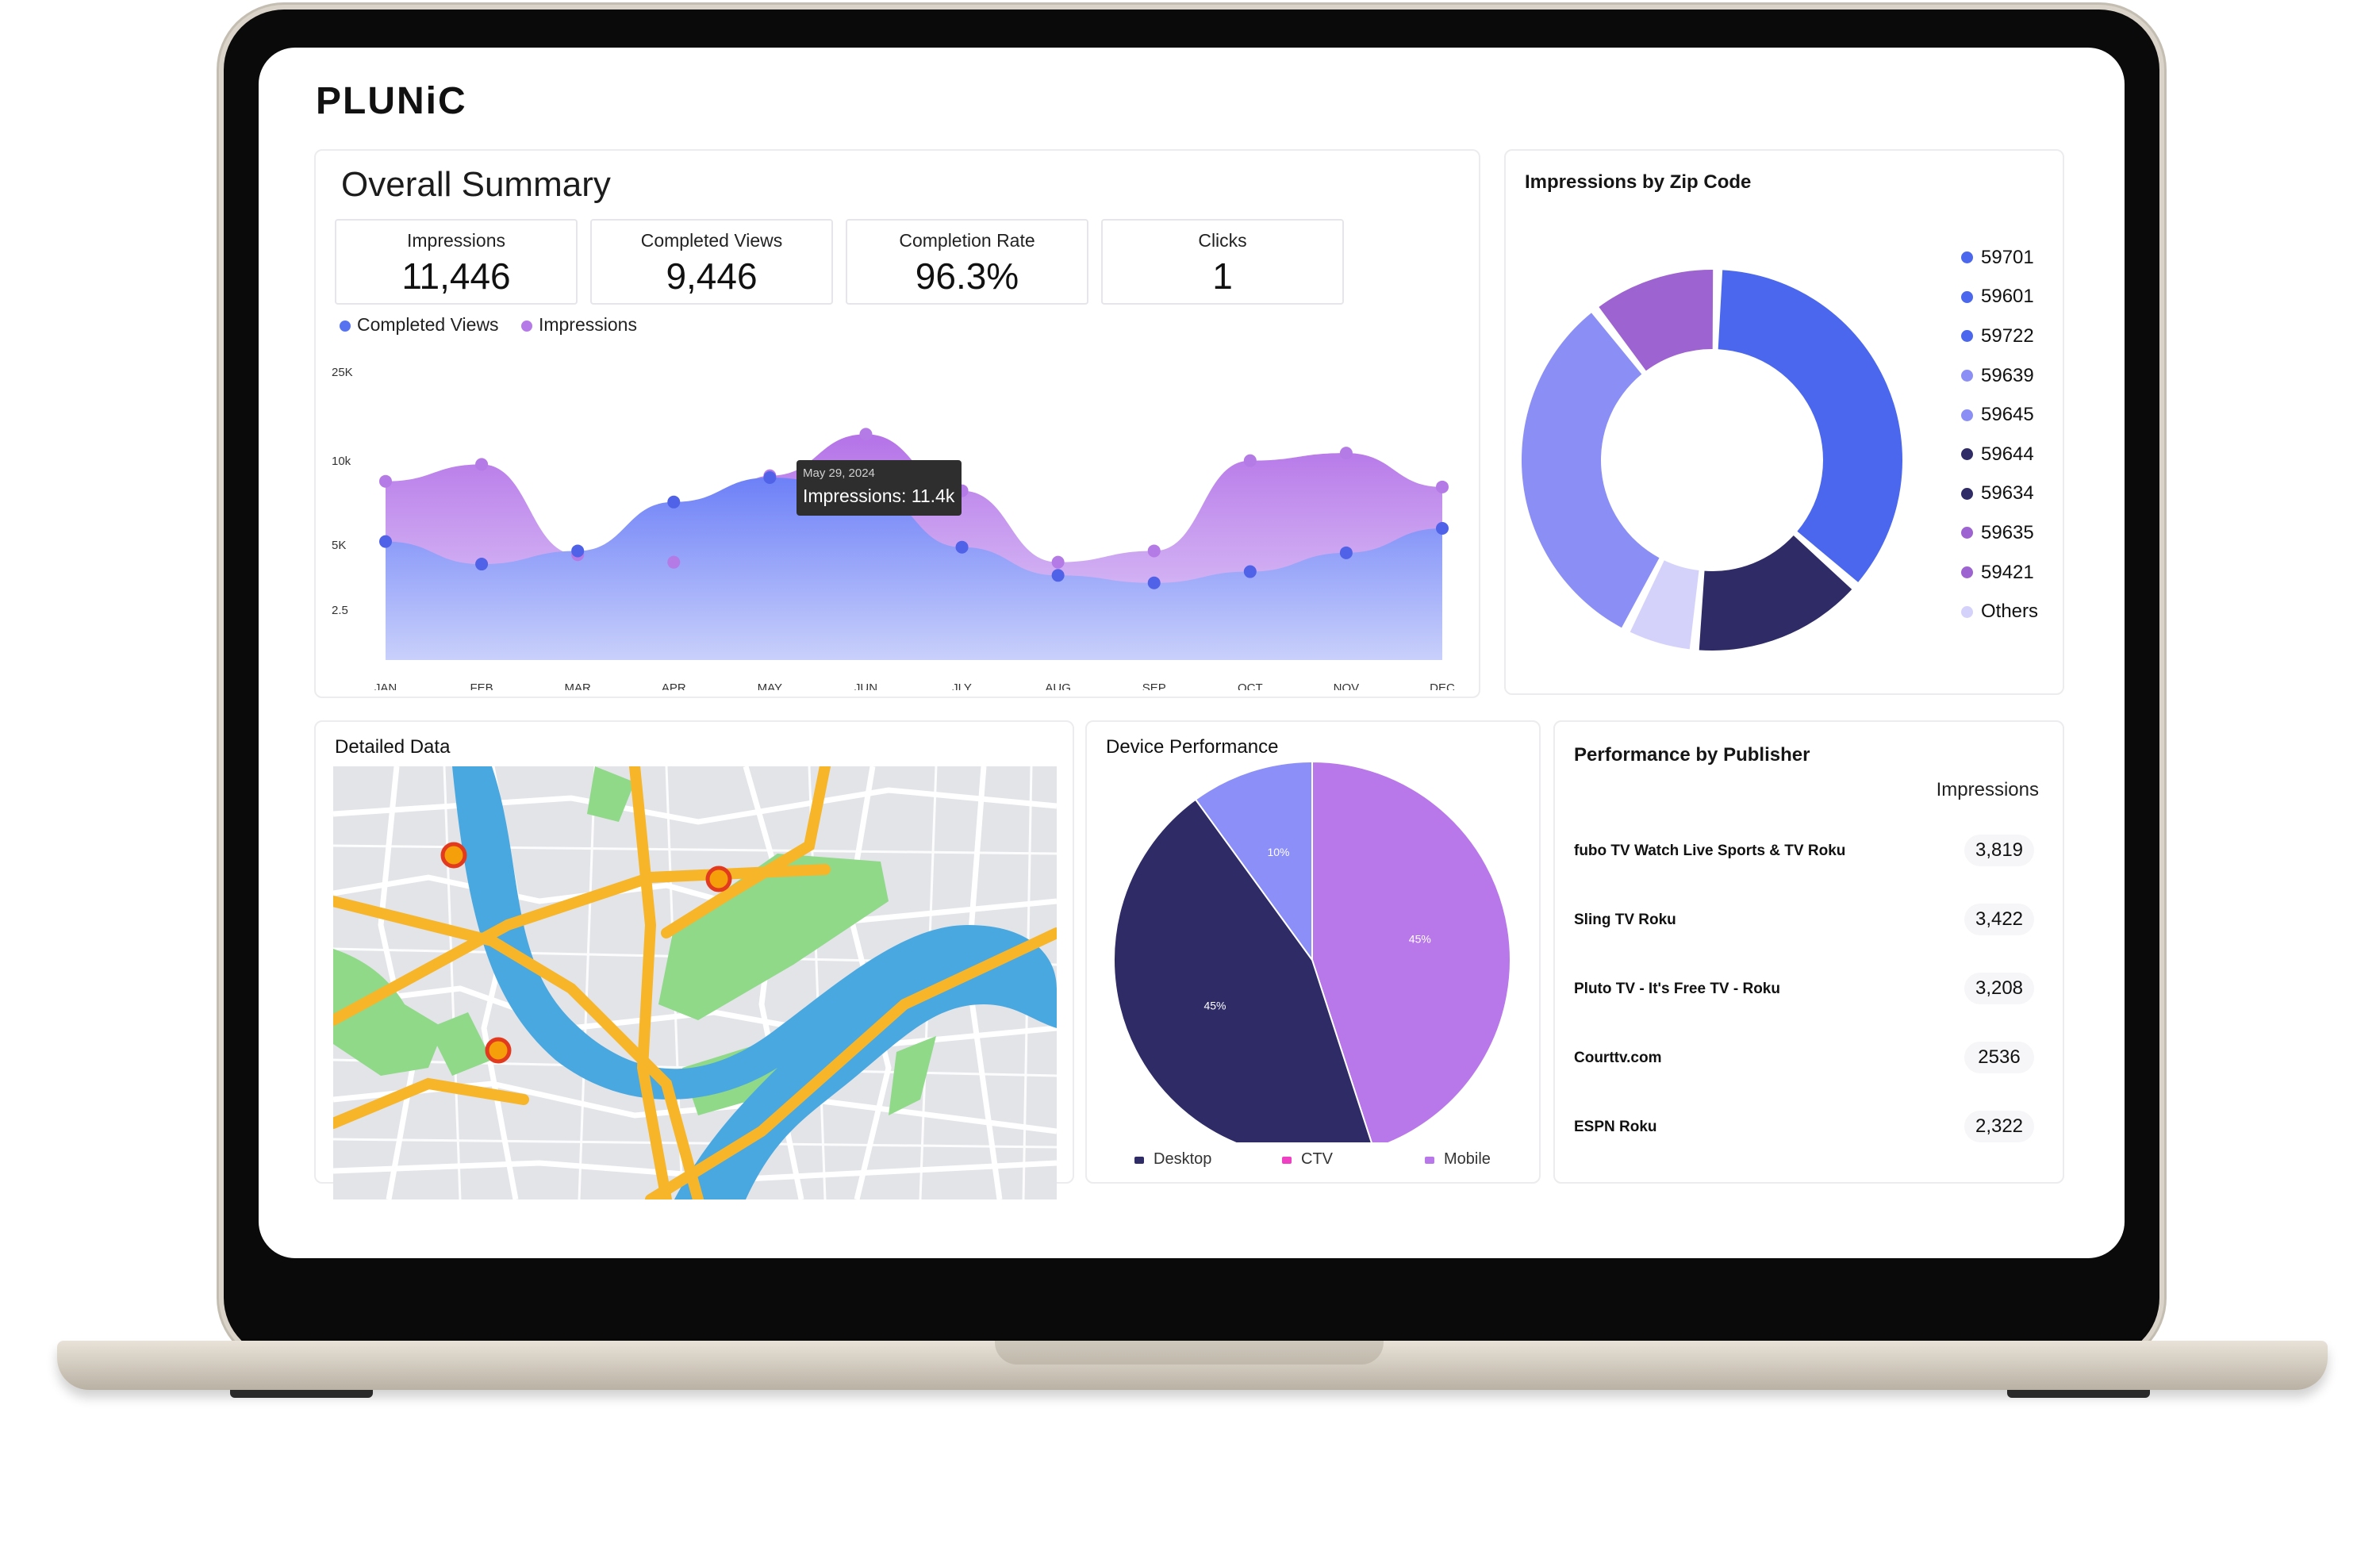 The height and width of the screenshot is (1543, 2380). Describe the element at coordinates (2010, 612) in the screenshot. I see `zip-label: Others` at that location.